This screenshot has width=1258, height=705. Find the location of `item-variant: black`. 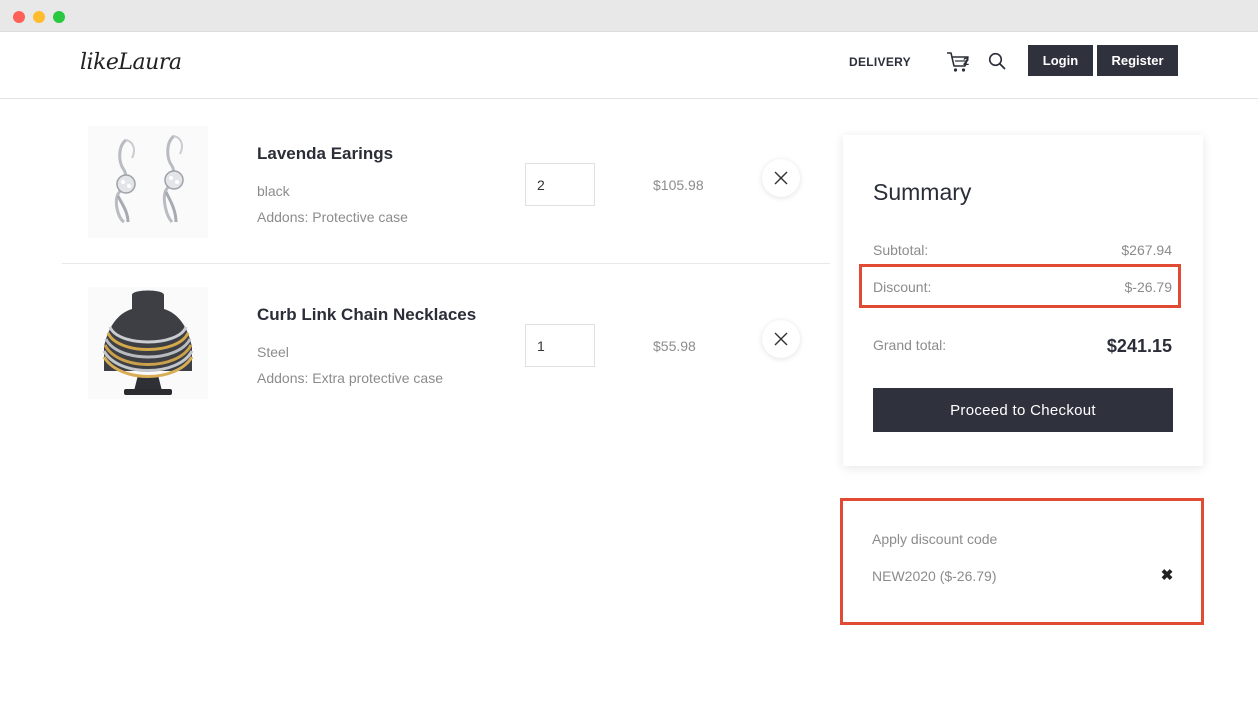

item-variant: black is located at coordinates (273, 191).